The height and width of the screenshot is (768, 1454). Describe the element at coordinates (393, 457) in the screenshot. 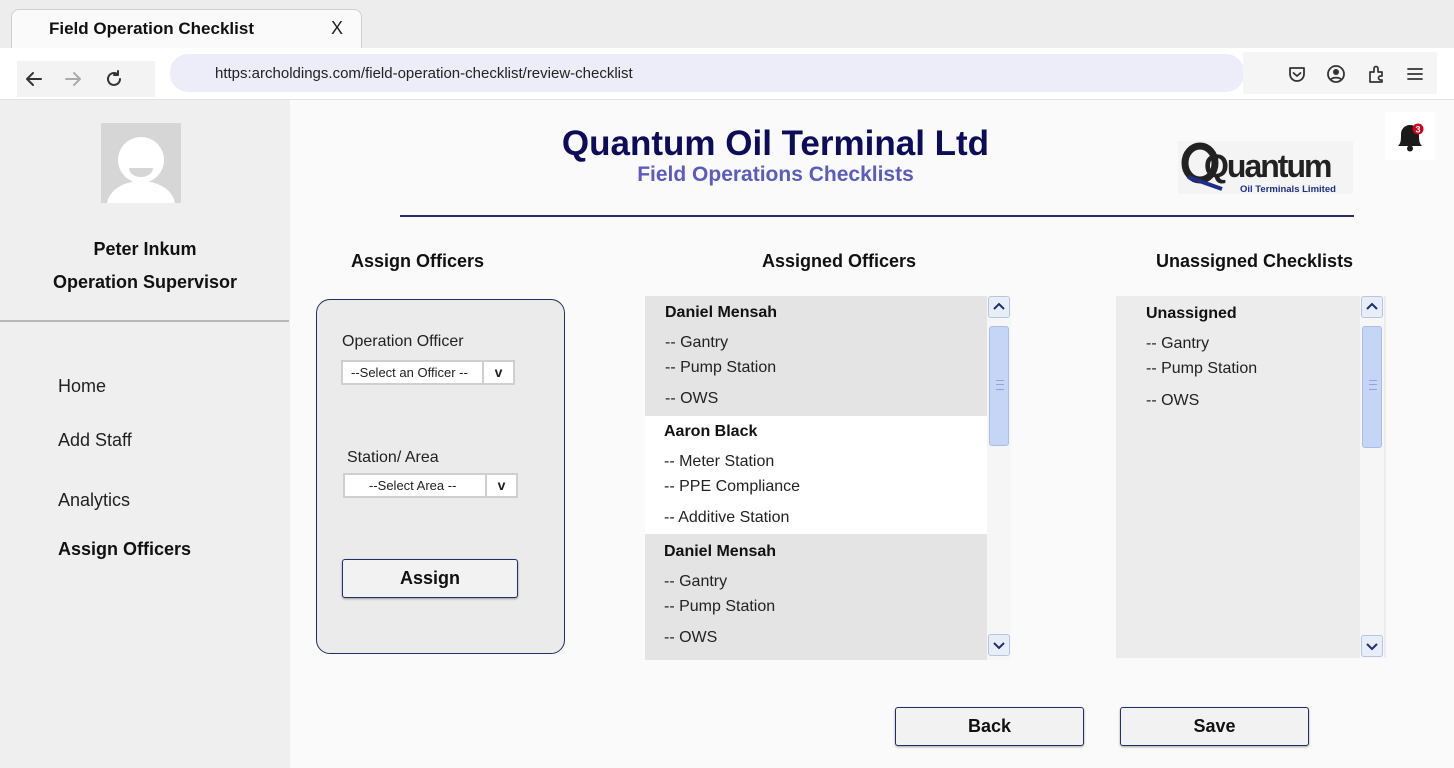

I see `area-label: Station/ Area` at that location.